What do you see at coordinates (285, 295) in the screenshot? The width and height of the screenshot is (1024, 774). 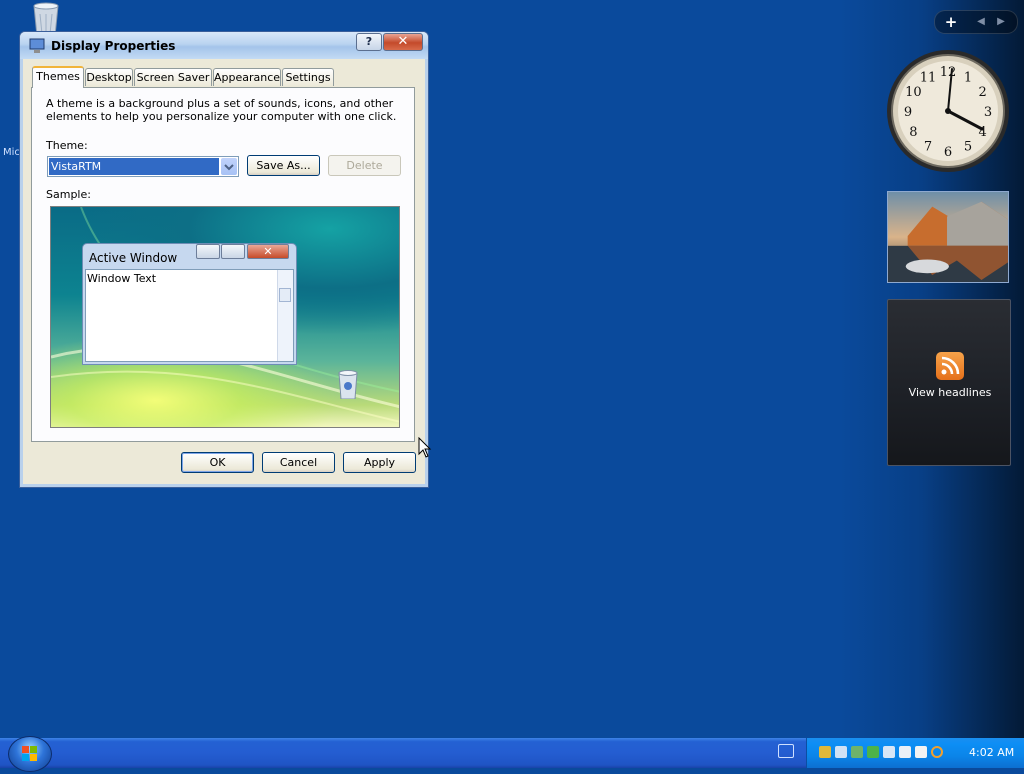 I see `sample-scroll-thumb` at bounding box center [285, 295].